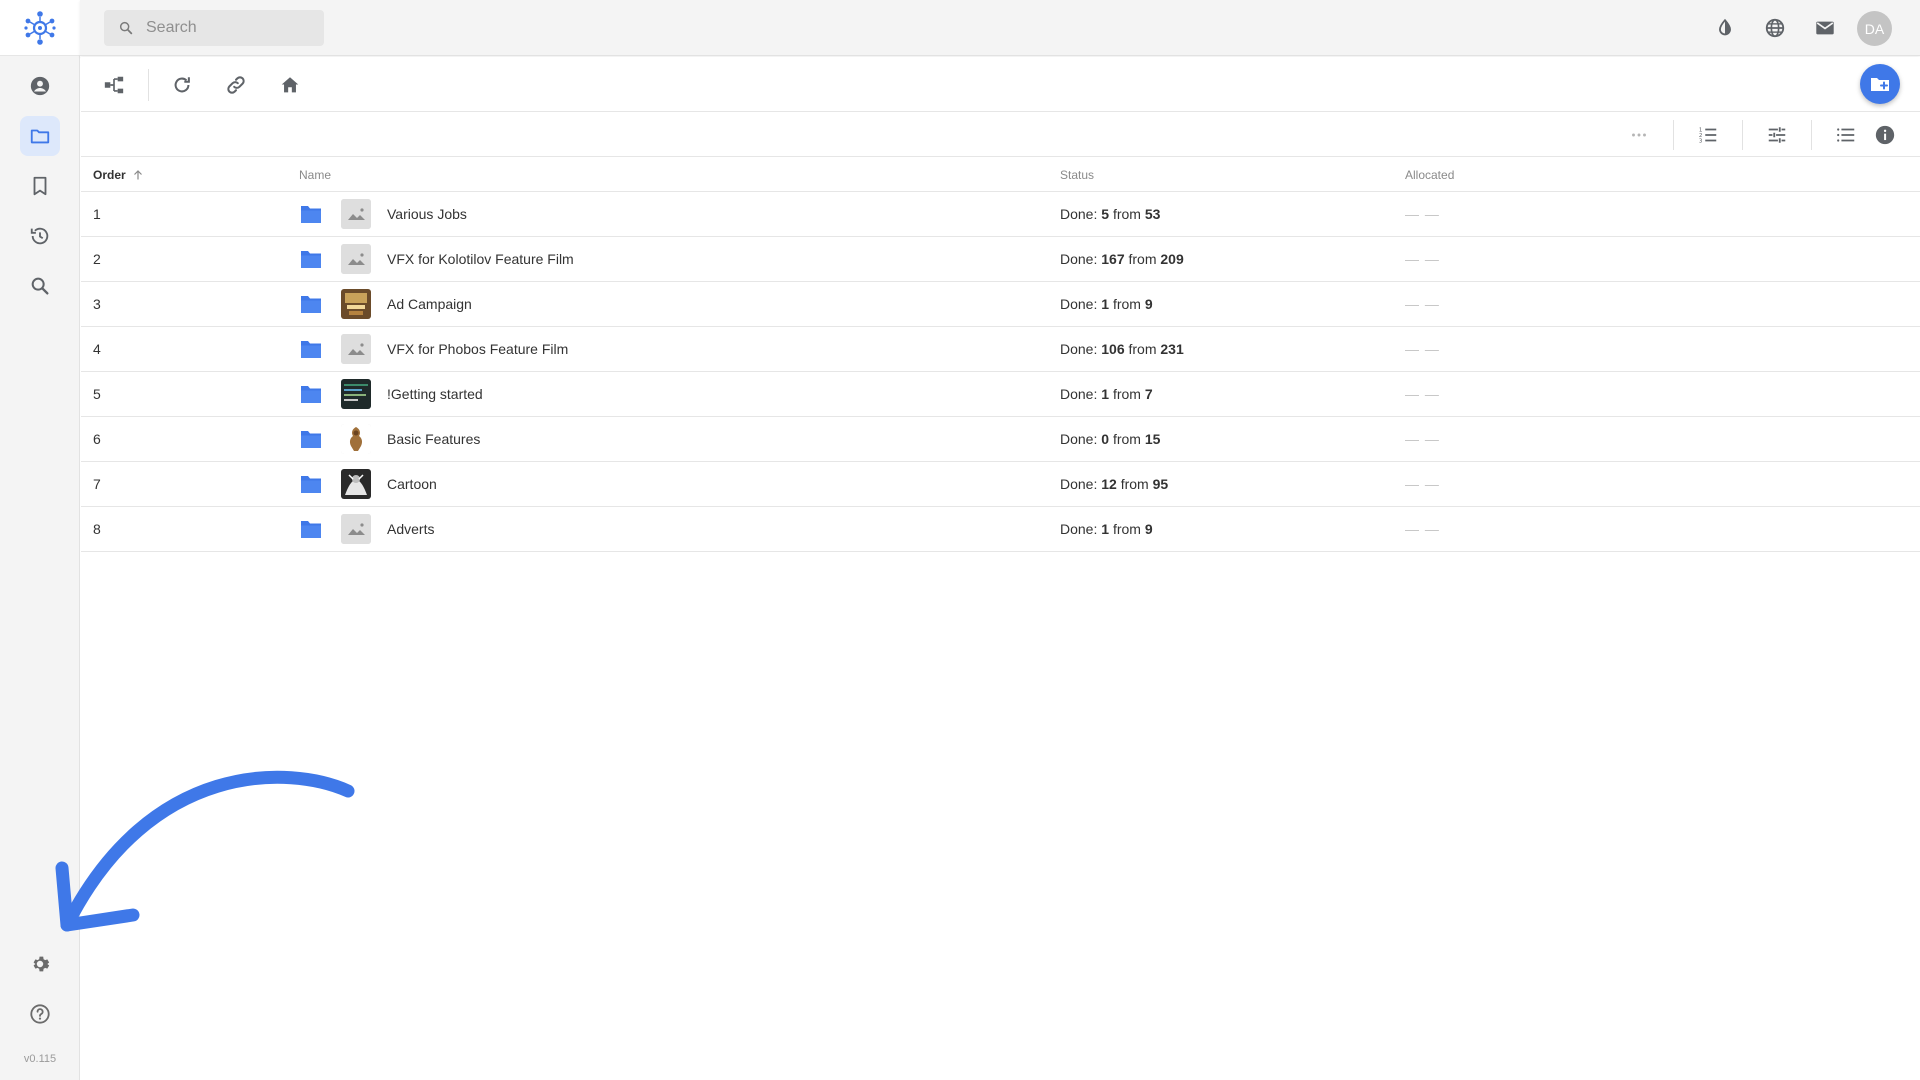 The width and height of the screenshot is (1920, 1080). What do you see at coordinates (1777, 135) in the screenshot?
I see `filter-settings-button` at bounding box center [1777, 135].